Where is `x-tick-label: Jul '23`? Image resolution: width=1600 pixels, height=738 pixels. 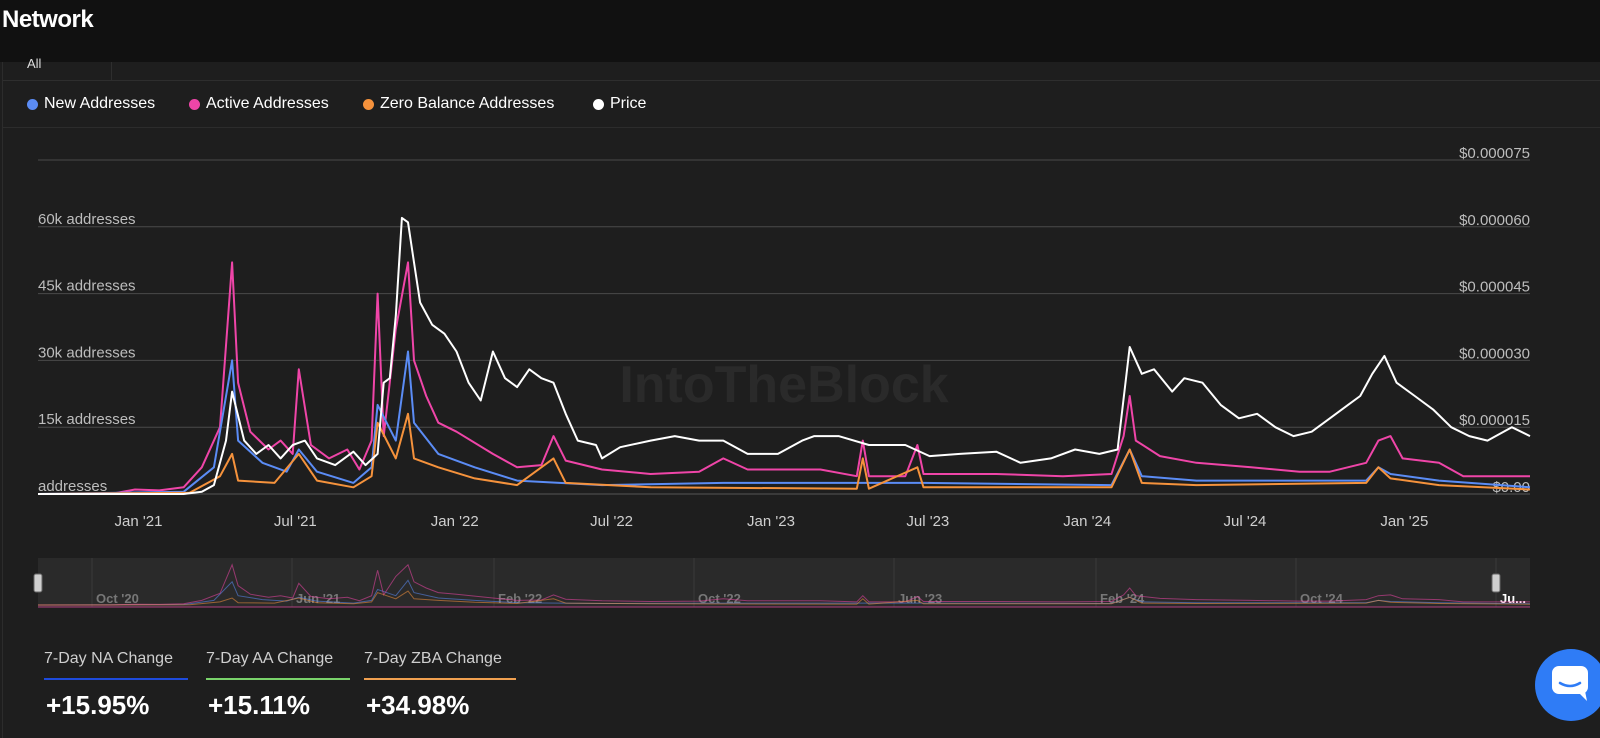 x-tick-label: Jul '23 is located at coordinates (927, 521).